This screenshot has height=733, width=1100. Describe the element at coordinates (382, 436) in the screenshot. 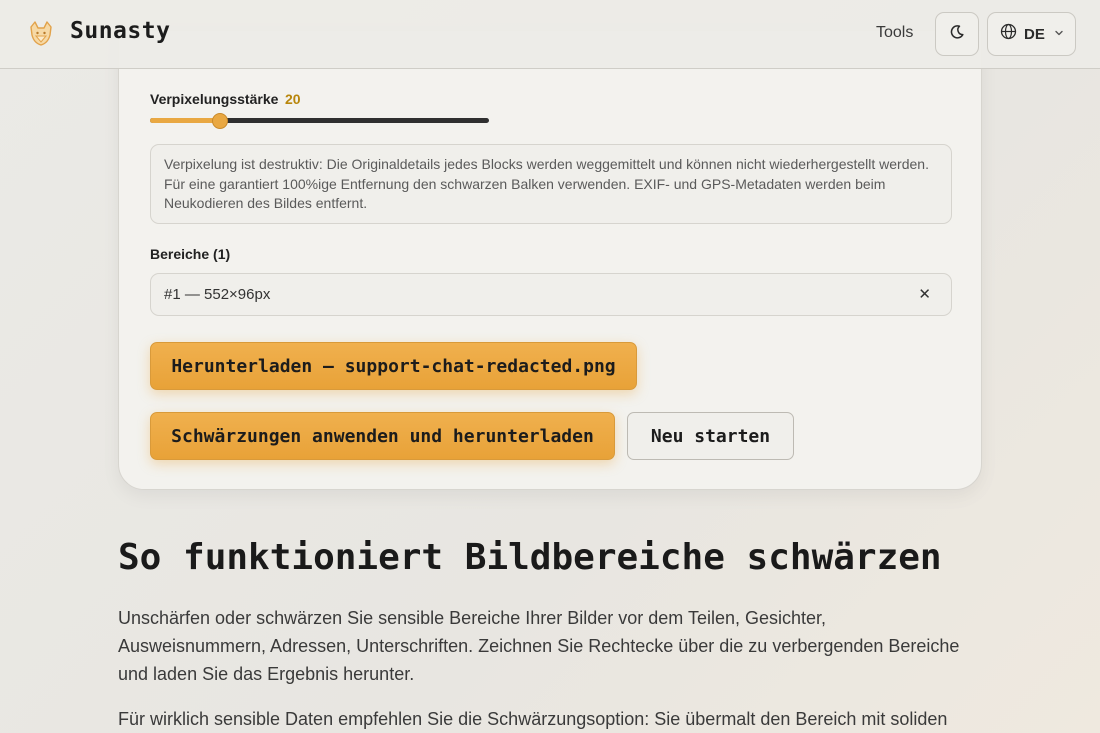

I see `apply-redactions-button: Schwärzungen anwenden und herunterladen` at that location.